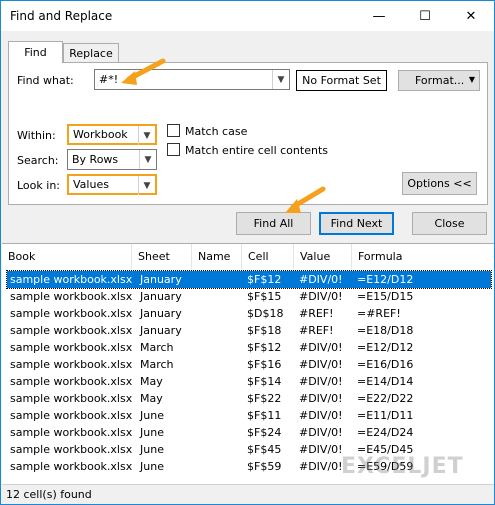 The image size is (495, 505). What do you see at coordinates (341, 80) in the screenshot?
I see `format-status-text: No Format Set` at bounding box center [341, 80].